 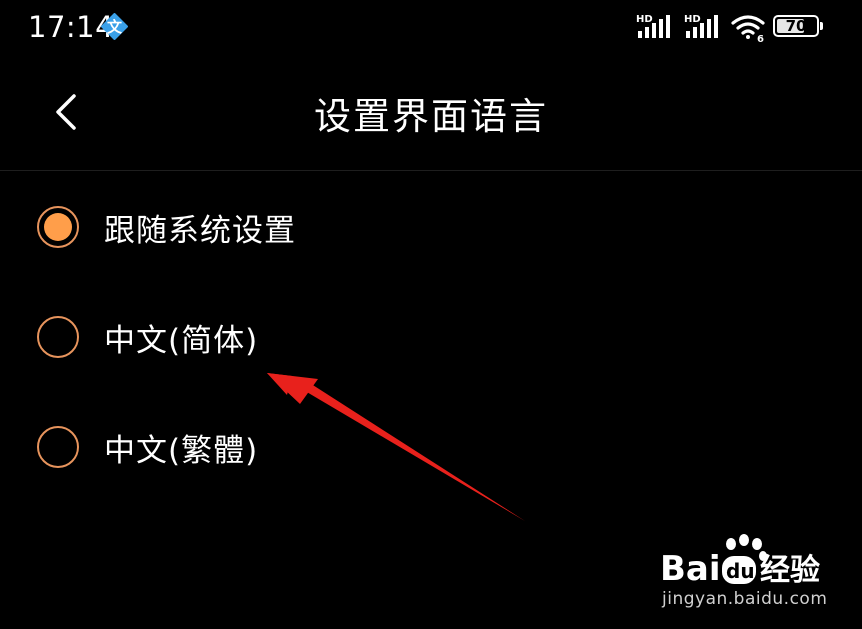 I want to click on battery-icon: 70, so click(x=800, y=27).